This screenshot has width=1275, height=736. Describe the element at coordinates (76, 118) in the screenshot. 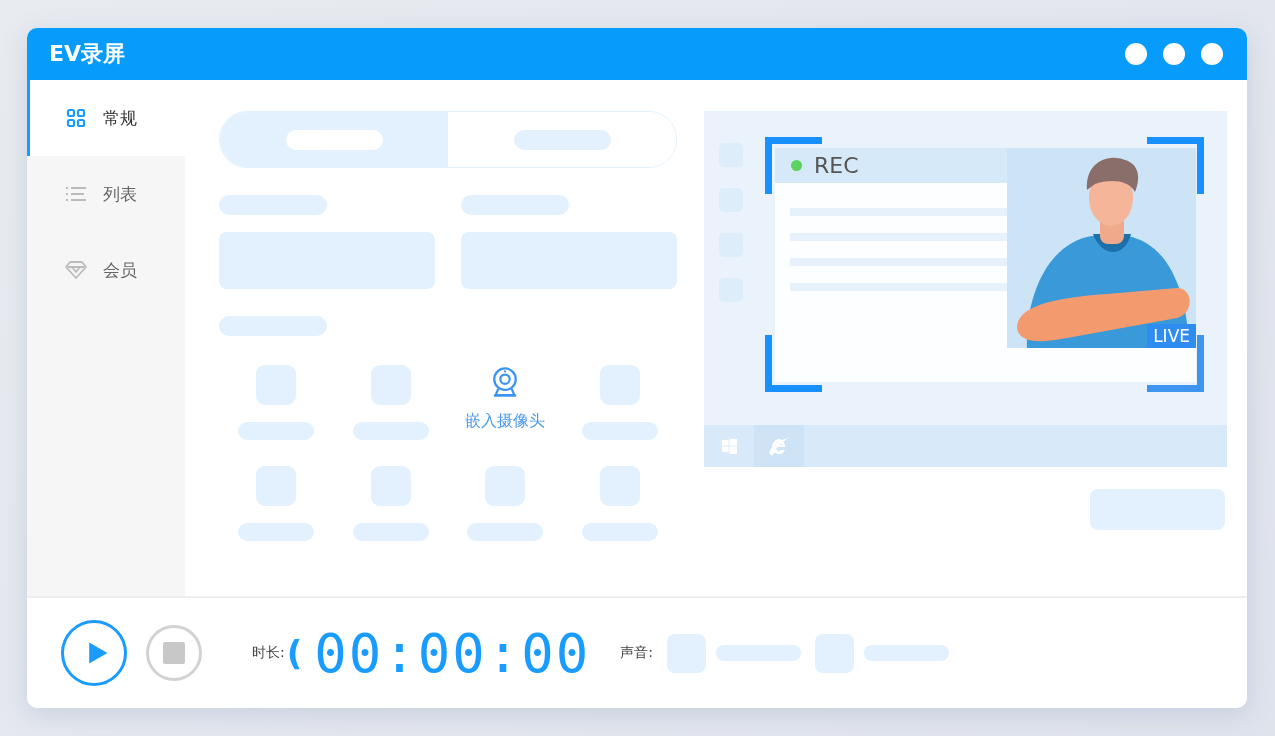

I see `grid-icon` at that location.